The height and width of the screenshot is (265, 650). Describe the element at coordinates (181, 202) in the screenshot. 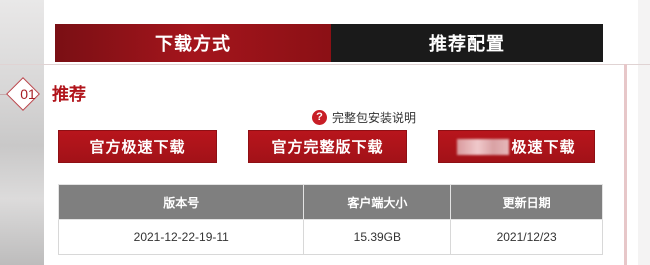

I see `column-header-version: 版本号` at that location.